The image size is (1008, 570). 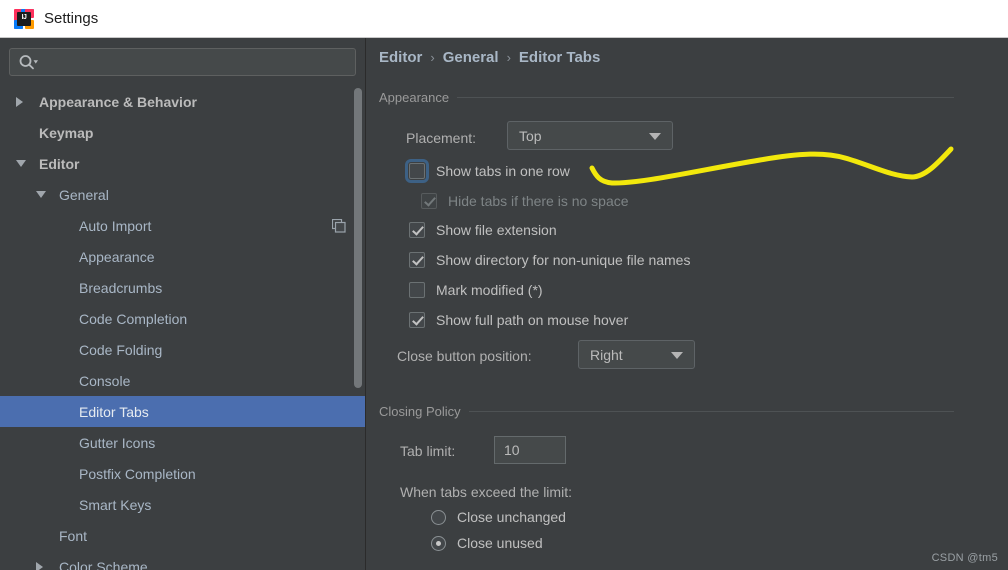 I want to click on sidebar-item-console: Console, so click(x=182, y=380).